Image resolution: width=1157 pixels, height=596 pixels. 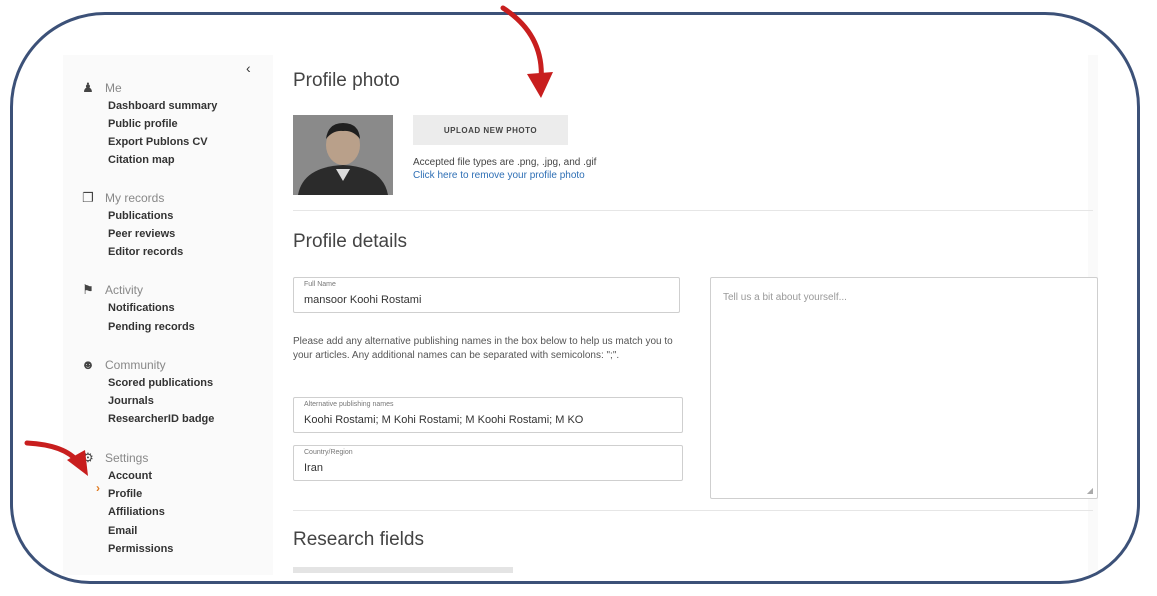 I want to click on sidebar-item-account: Account, so click(x=130, y=476).